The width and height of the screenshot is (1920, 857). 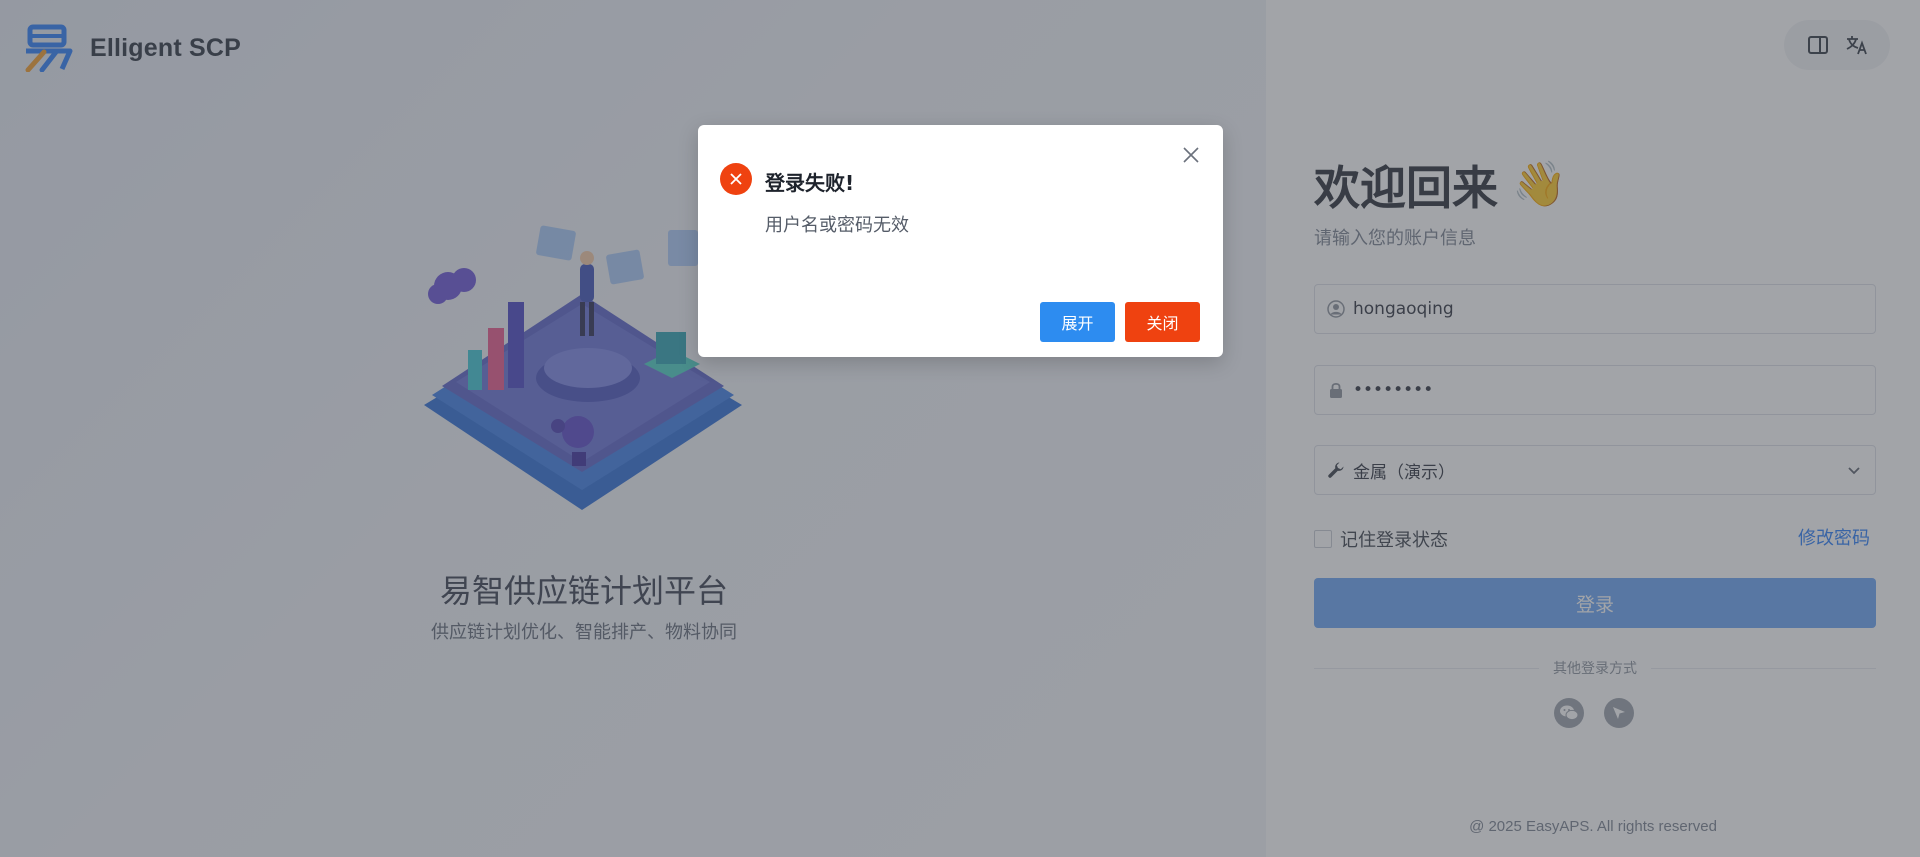 I want to click on error-x-icon, so click(x=736, y=179).